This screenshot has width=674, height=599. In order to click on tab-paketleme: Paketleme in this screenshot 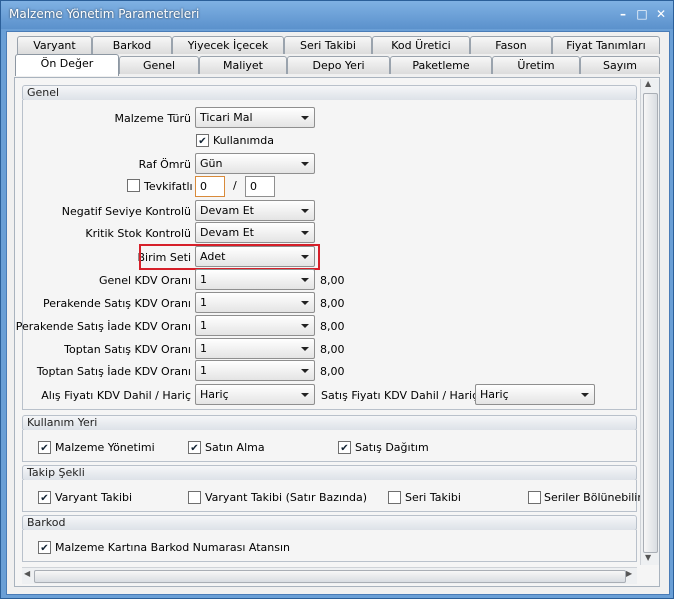, I will do `click(441, 65)`.